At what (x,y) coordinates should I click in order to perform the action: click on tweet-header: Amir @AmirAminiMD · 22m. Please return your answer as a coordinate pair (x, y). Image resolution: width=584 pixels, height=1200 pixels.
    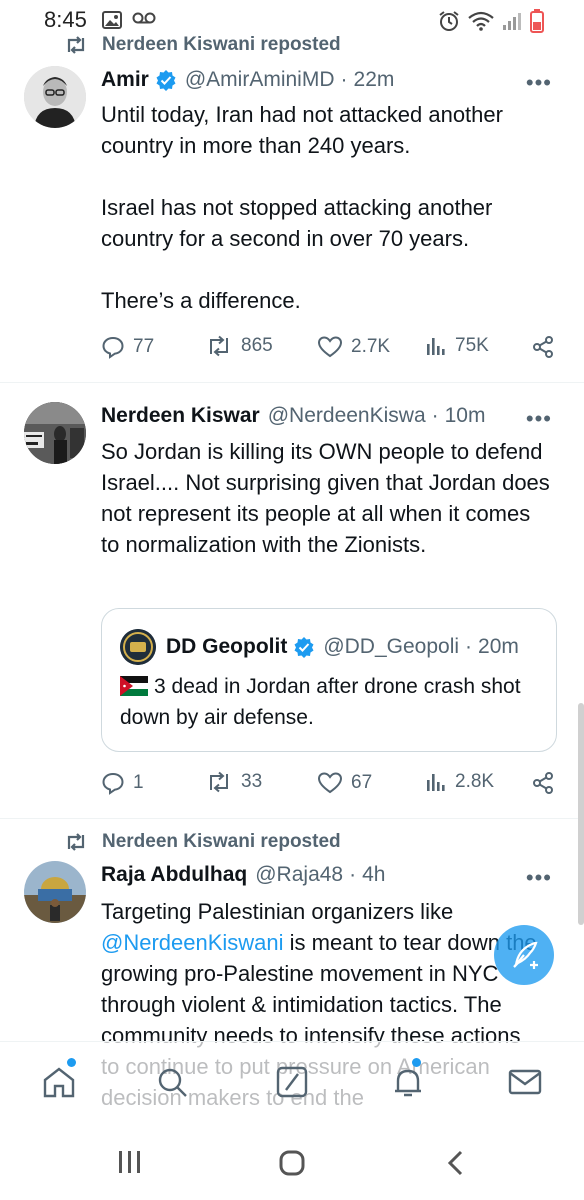
    Looking at the image, I should click on (248, 80).